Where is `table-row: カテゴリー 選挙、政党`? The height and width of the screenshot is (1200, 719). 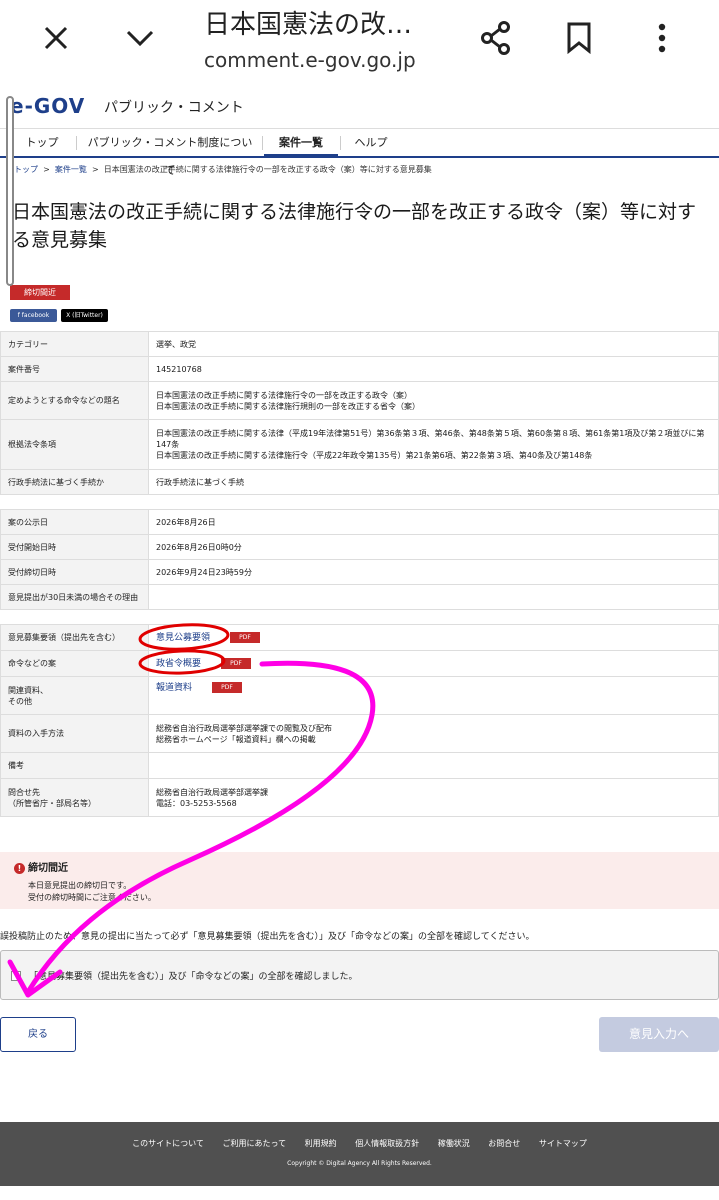
table-row: カテゴリー 選挙、政党 is located at coordinates (359, 344).